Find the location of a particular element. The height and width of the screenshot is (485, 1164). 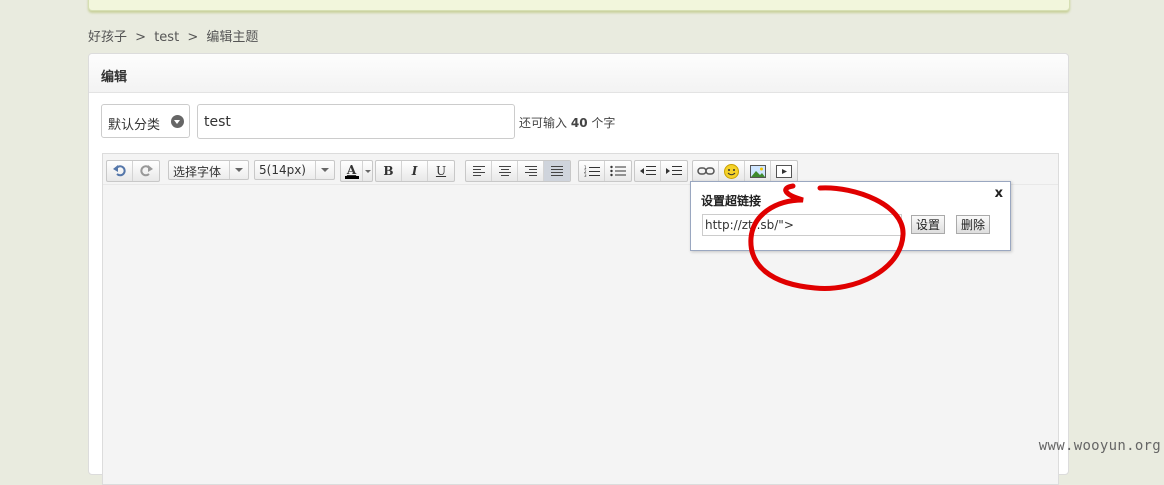

font-color-group: A is located at coordinates (356, 171).